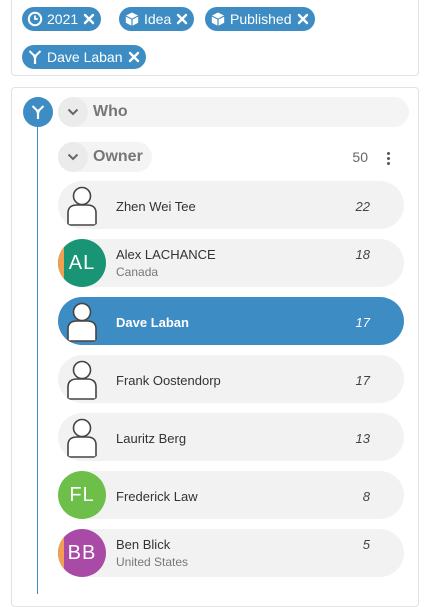  What do you see at coordinates (231, 437) in the screenshot?
I see `list-item: Lauritz Berg 13` at bounding box center [231, 437].